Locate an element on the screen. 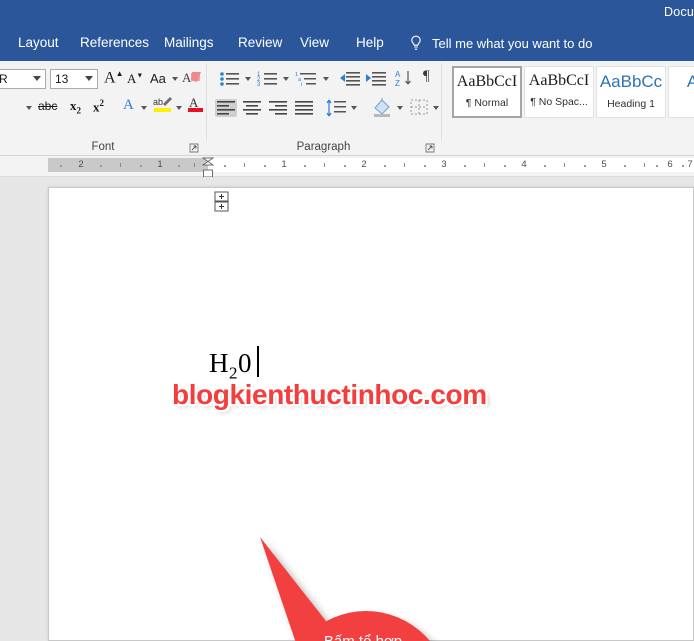 This screenshot has width=694, height=641. style-name: Heading 1 is located at coordinates (631, 104).